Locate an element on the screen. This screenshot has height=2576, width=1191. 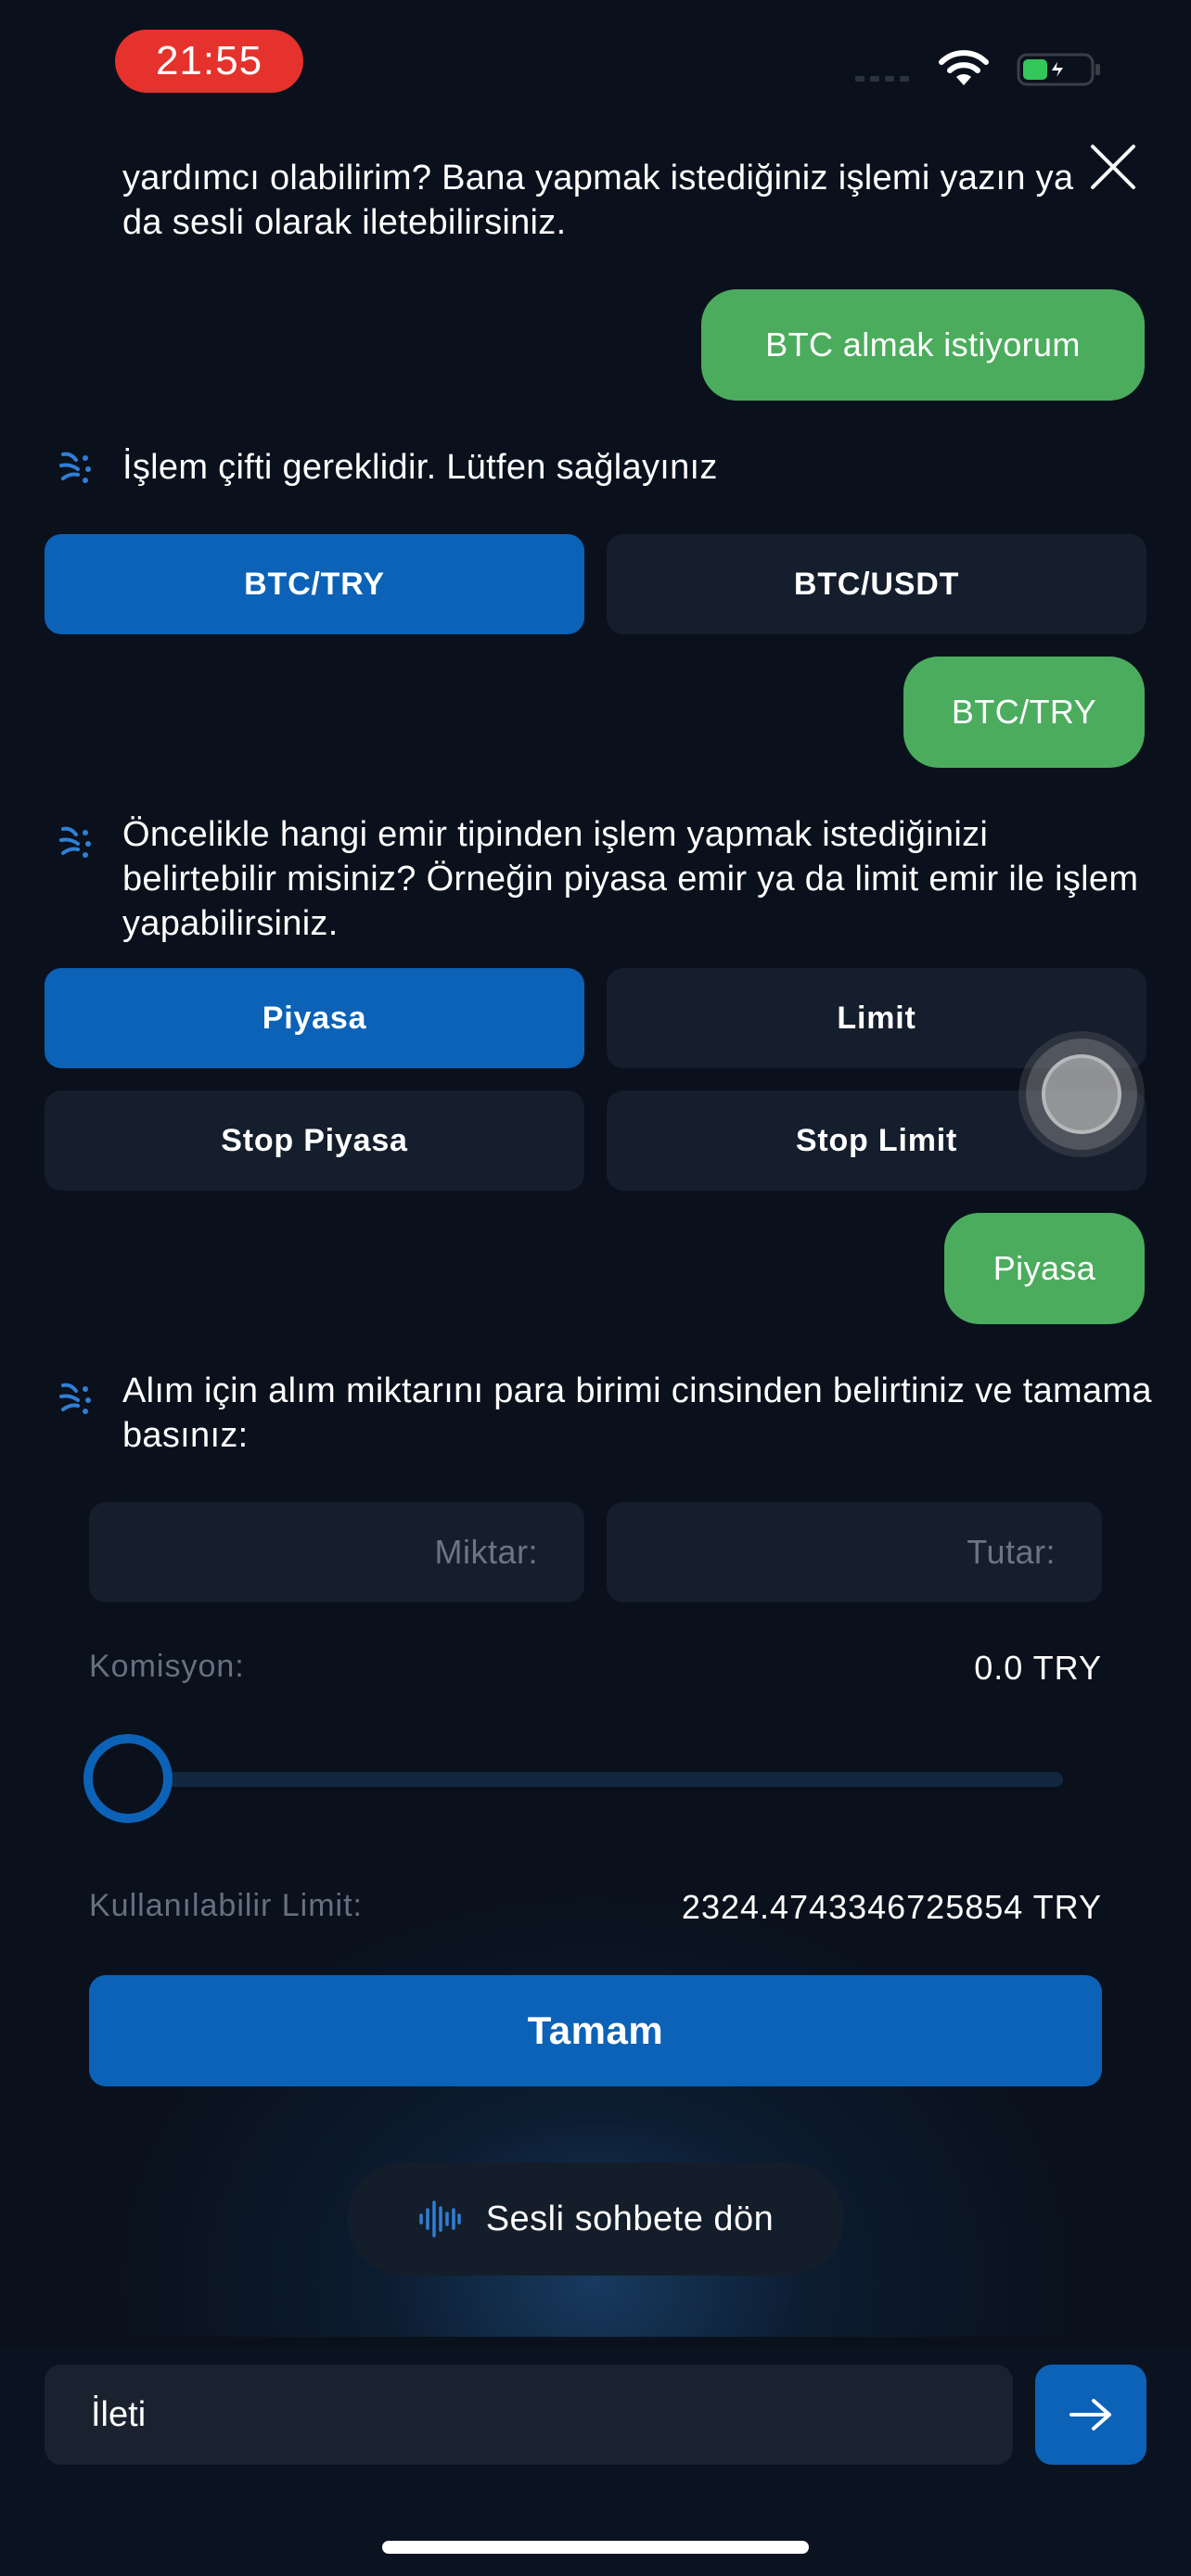
status-time: 21:55 is located at coordinates (209, 61).